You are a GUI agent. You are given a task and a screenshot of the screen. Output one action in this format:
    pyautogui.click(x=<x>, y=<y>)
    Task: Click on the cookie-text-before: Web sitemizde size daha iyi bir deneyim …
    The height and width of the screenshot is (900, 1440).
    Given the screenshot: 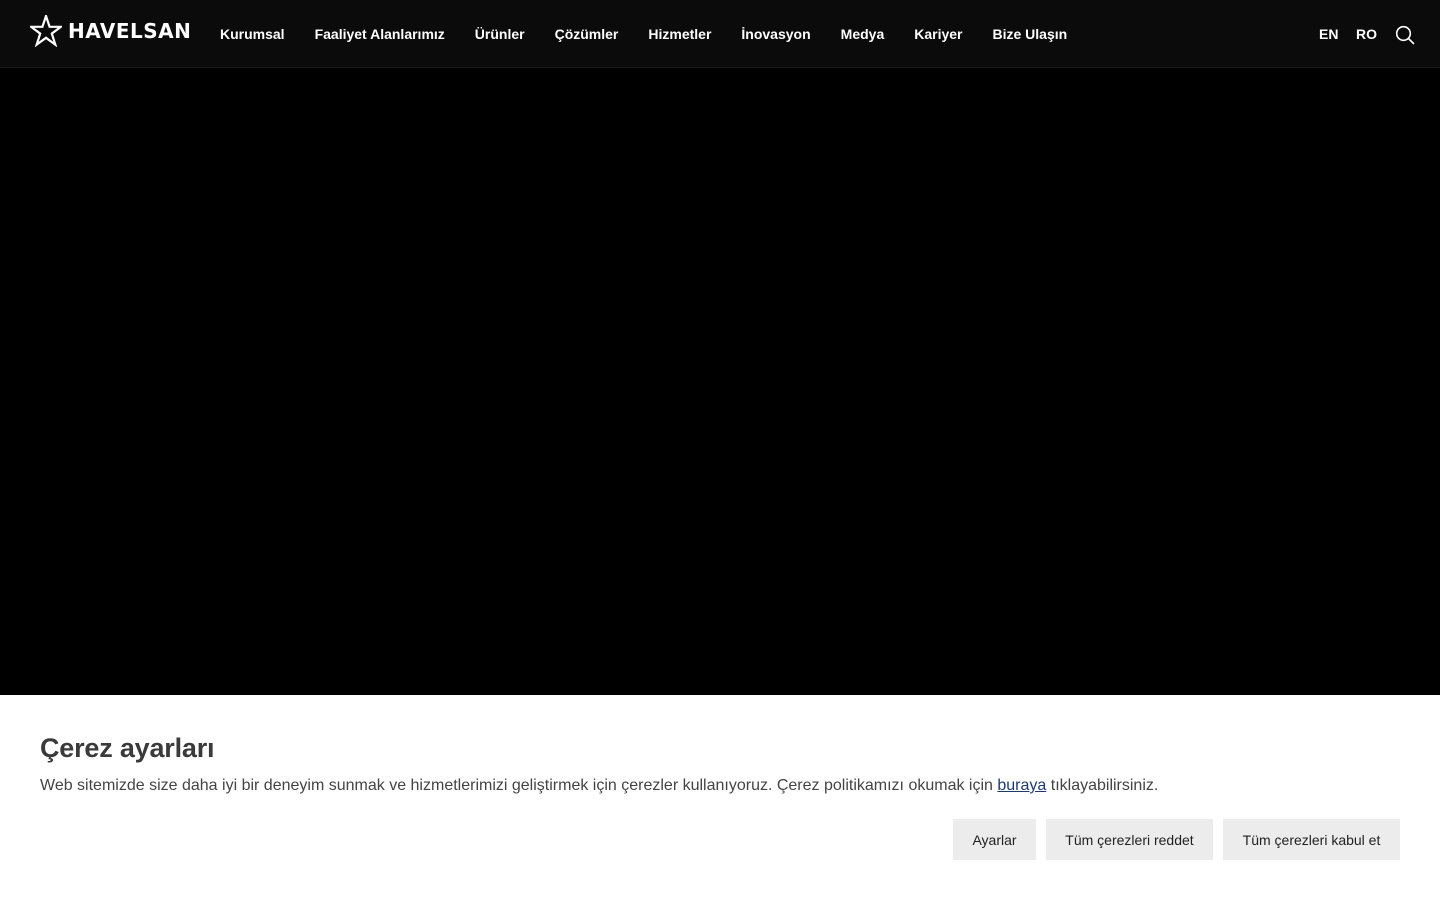 What is the action you would take?
    pyautogui.click(x=519, y=785)
    